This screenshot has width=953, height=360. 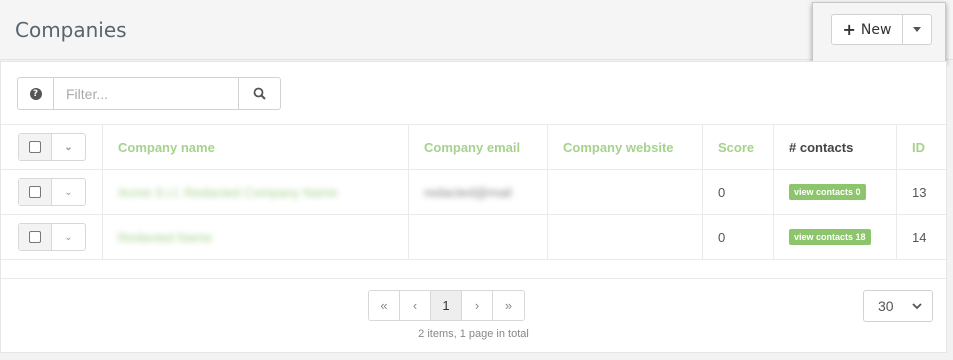 I want to click on chevron-down-icon, so click(x=917, y=305).